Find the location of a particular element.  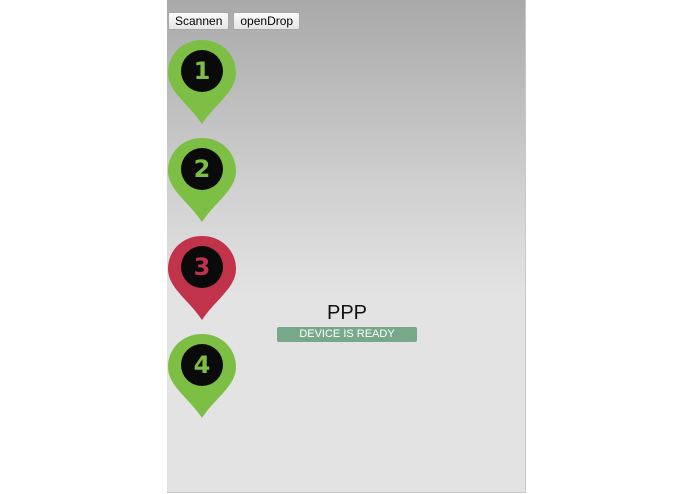

map-pin-3: 3 is located at coordinates (202, 278).